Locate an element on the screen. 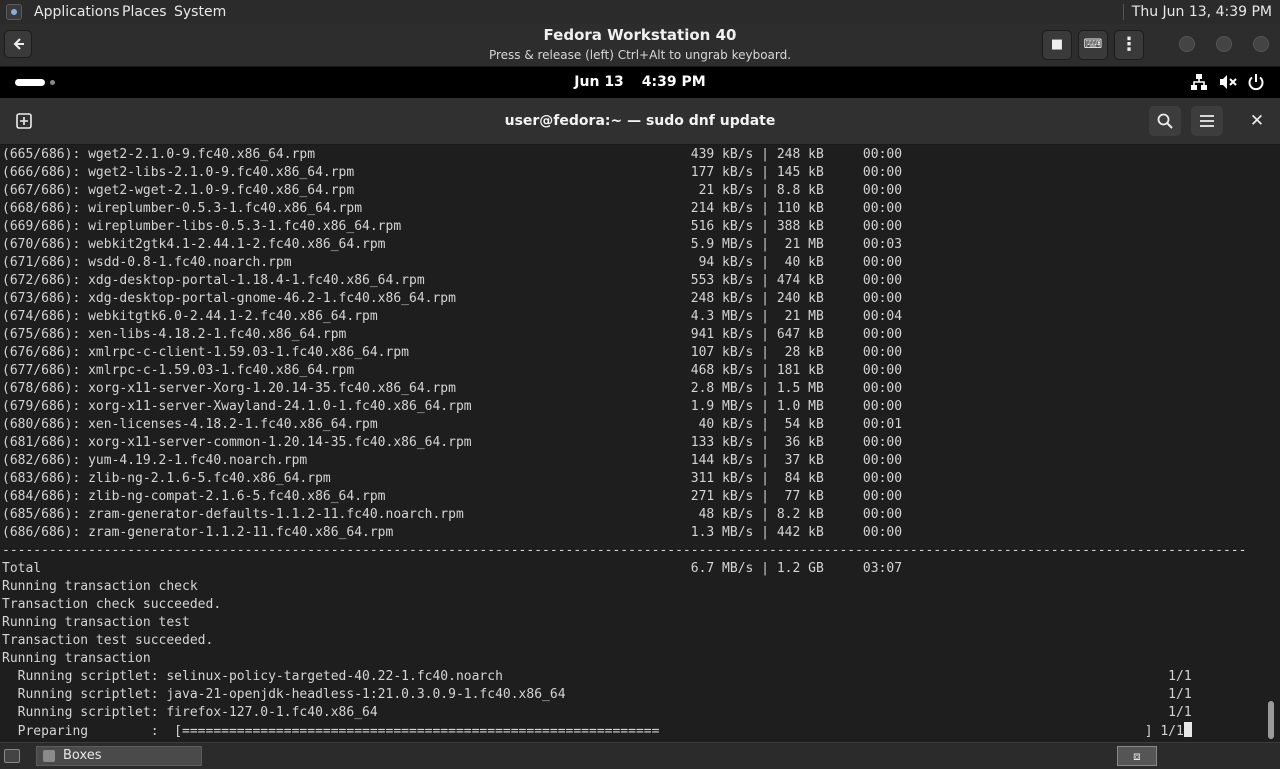 This screenshot has width=1280, height=769. minimize-button is located at coordinates (1187, 44).